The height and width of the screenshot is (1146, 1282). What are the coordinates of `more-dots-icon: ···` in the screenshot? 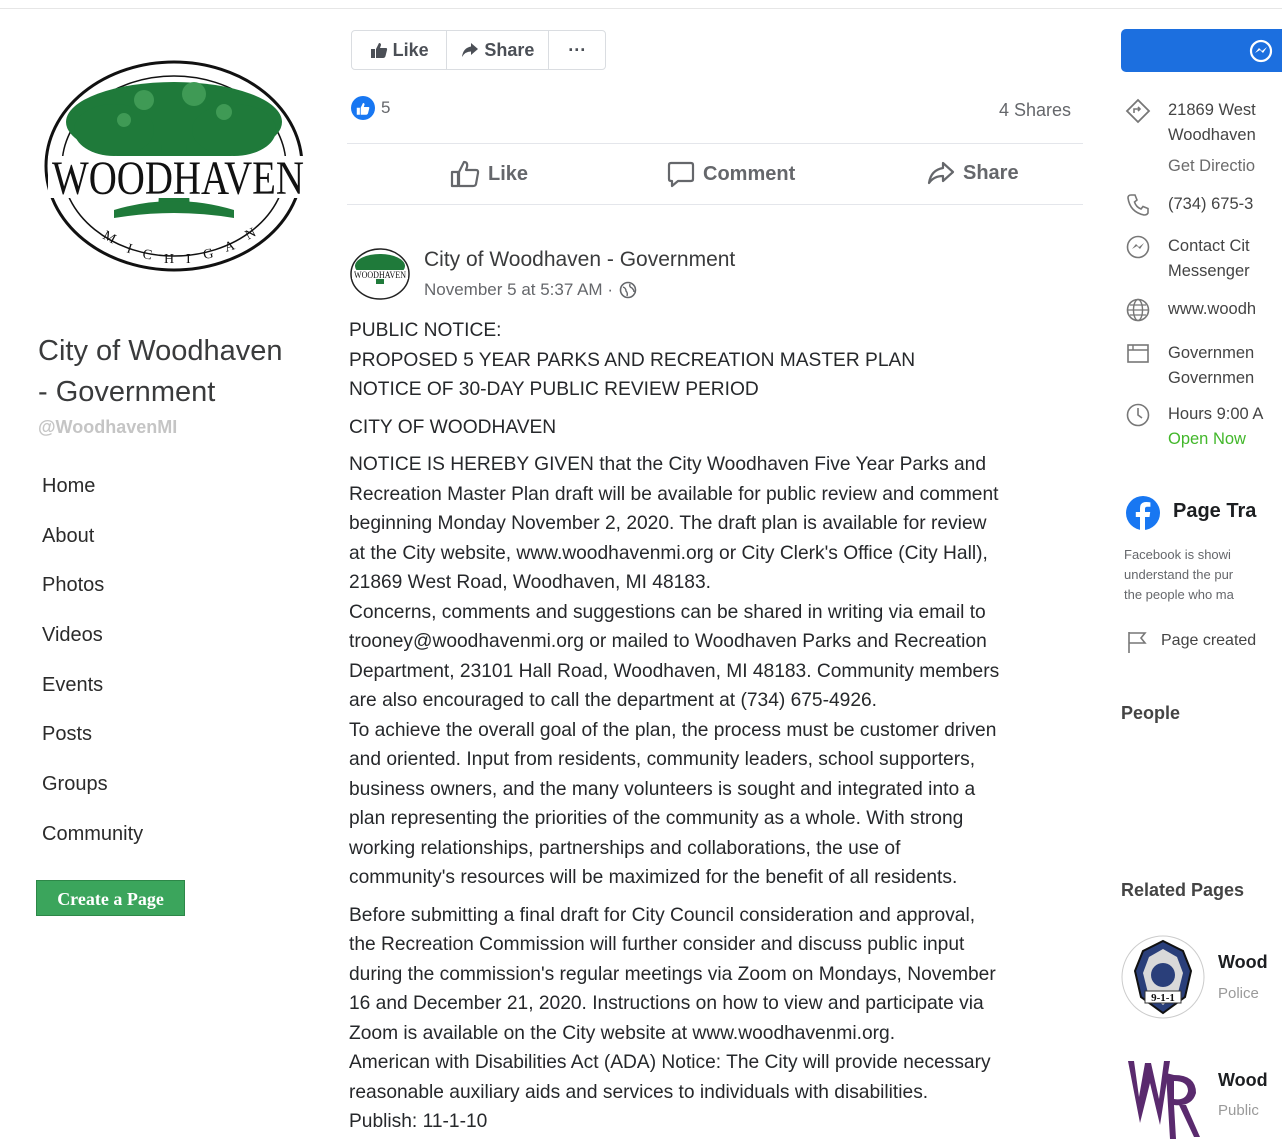 It's located at (577, 49).